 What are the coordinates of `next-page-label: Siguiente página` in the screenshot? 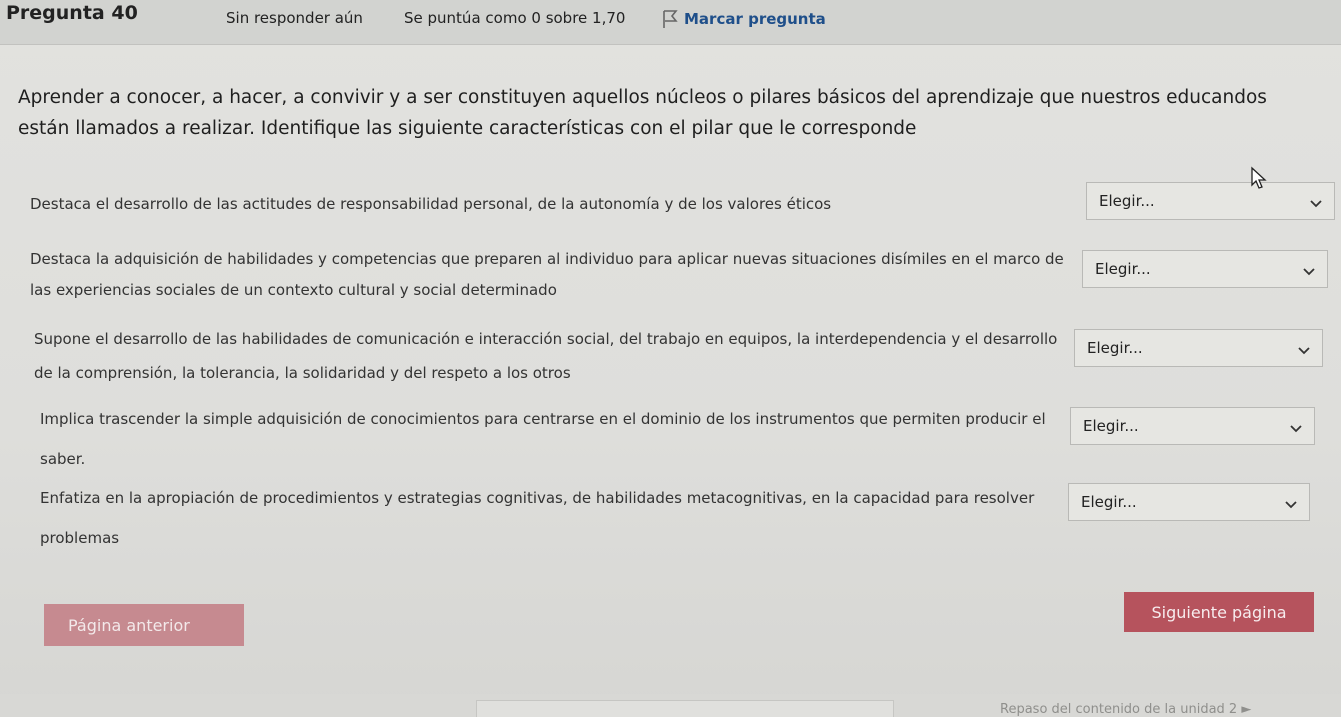 It's located at (1219, 612).